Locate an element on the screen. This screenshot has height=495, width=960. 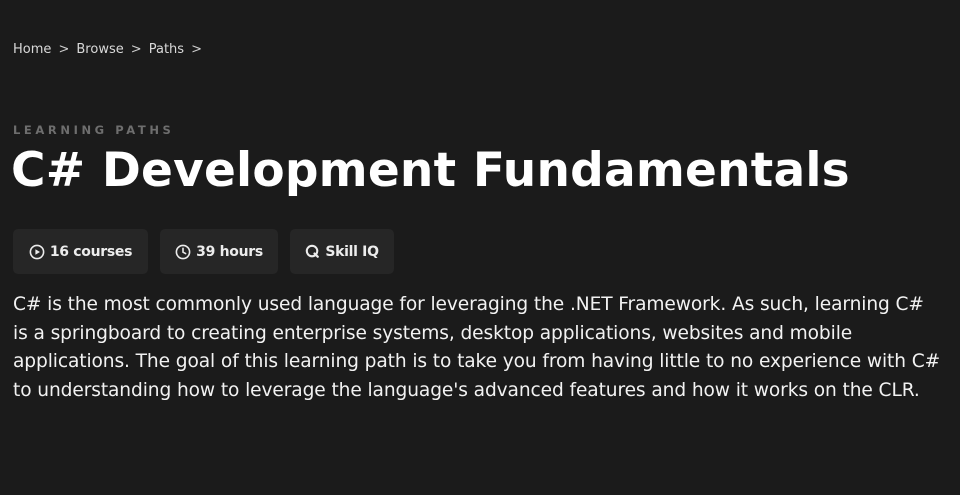
breadcrumb-paths-link: Paths is located at coordinates (166, 49).